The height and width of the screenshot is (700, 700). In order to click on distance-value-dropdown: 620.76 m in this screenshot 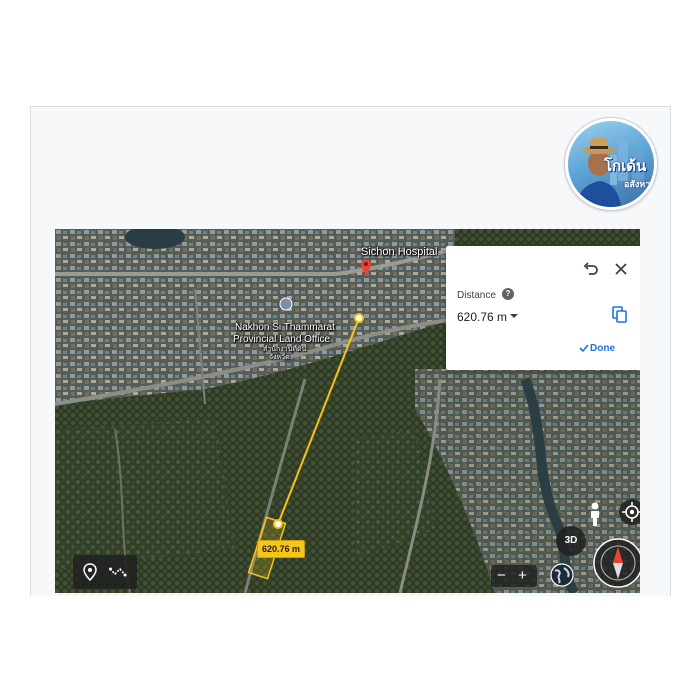, I will do `click(482, 317)`.